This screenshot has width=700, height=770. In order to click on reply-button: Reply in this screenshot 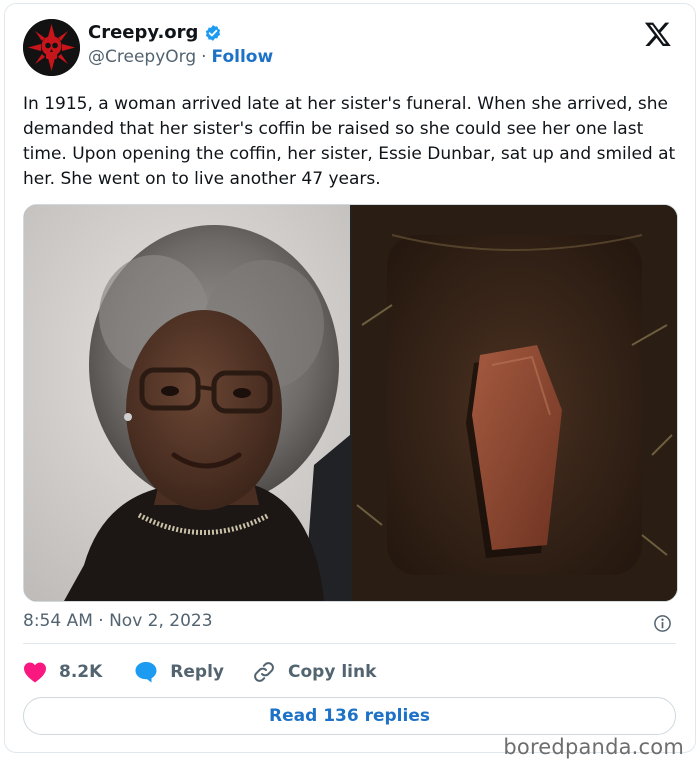, I will do `click(179, 672)`.